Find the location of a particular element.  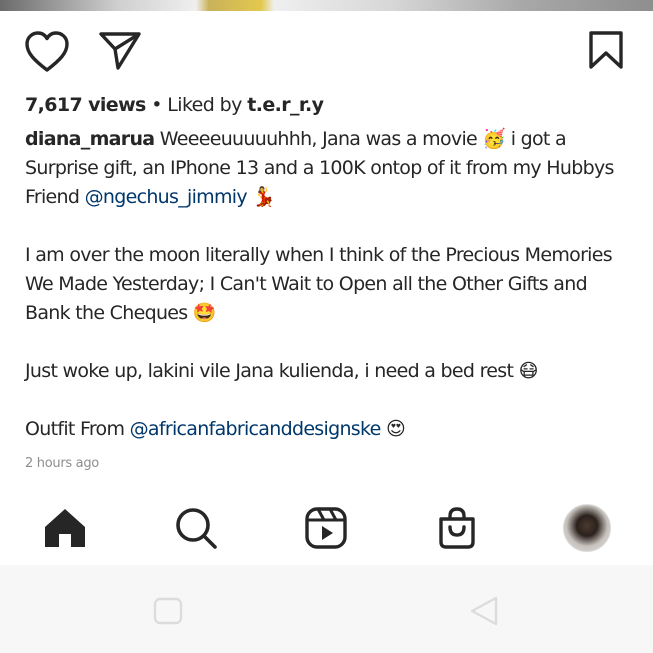

mention-link: @ngechus_jimmiy is located at coordinates (166, 197).